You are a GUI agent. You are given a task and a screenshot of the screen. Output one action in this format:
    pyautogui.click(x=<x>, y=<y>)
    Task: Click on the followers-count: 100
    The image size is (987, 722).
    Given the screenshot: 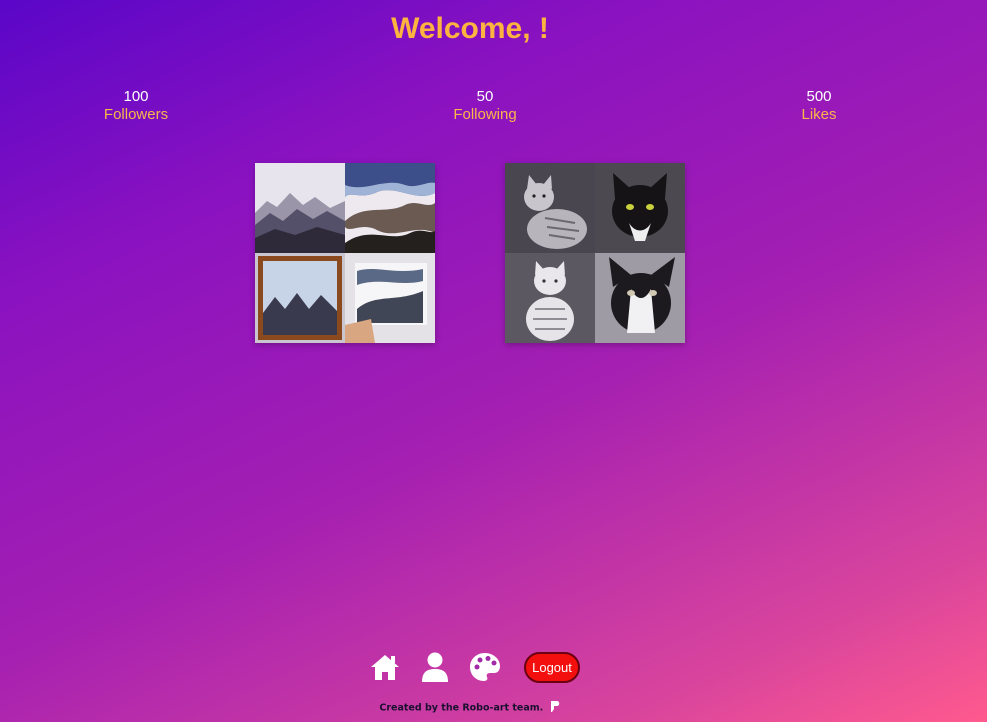 What is the action you would take?
    pyautogui.click(x=136, y=96)
    